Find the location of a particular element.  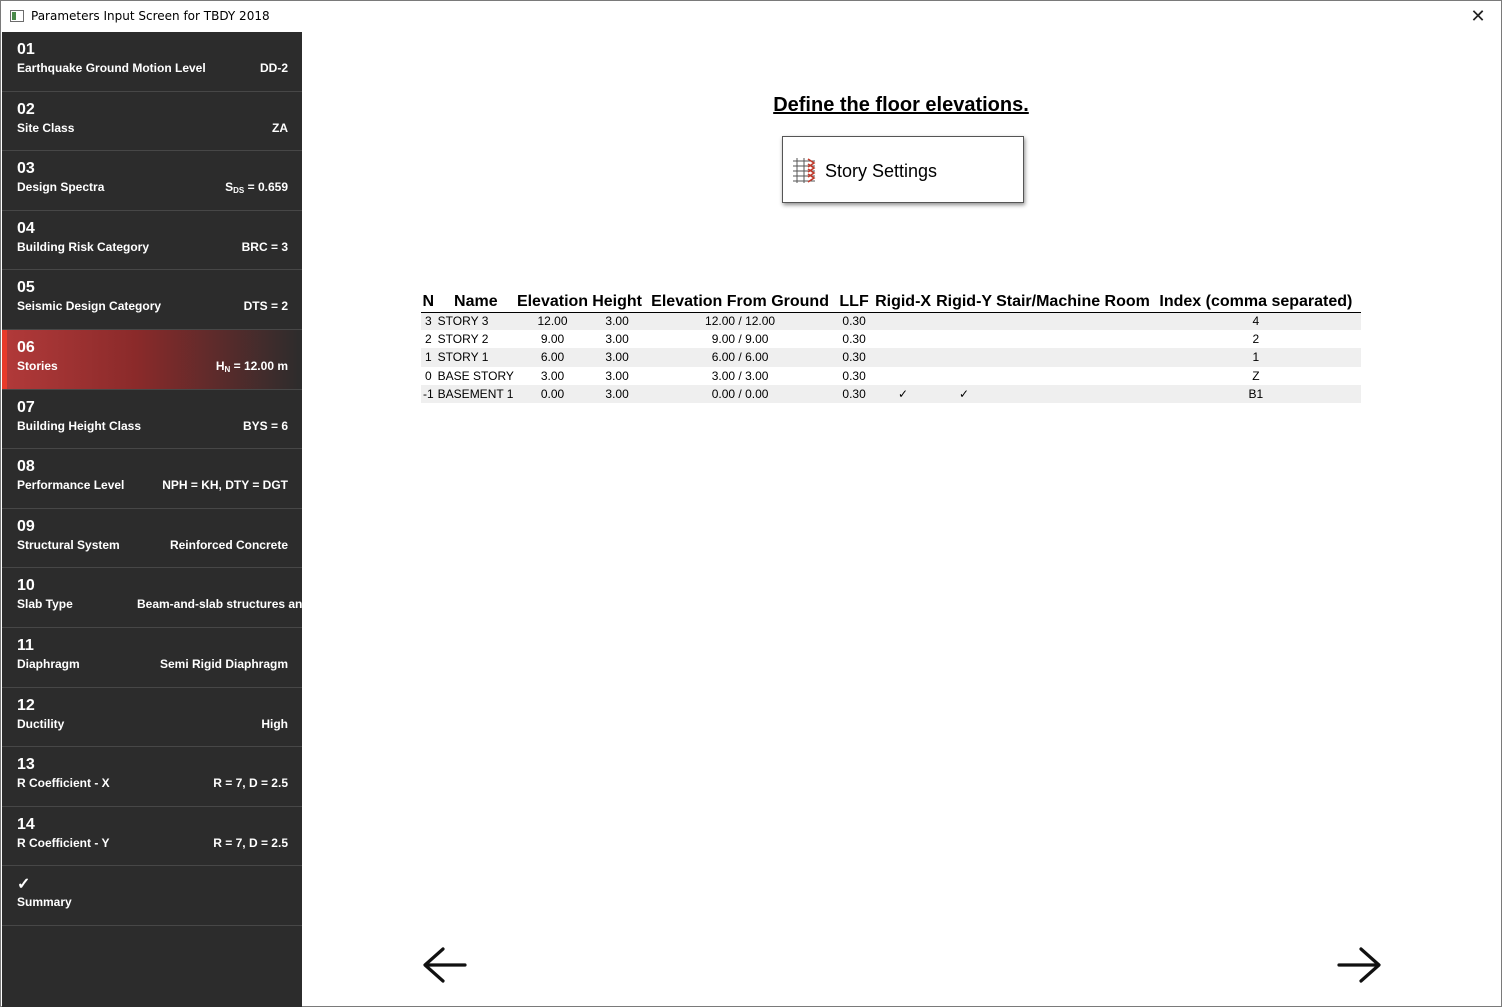

sidebar-item-number: 02 is located at coordinates (26, 109).